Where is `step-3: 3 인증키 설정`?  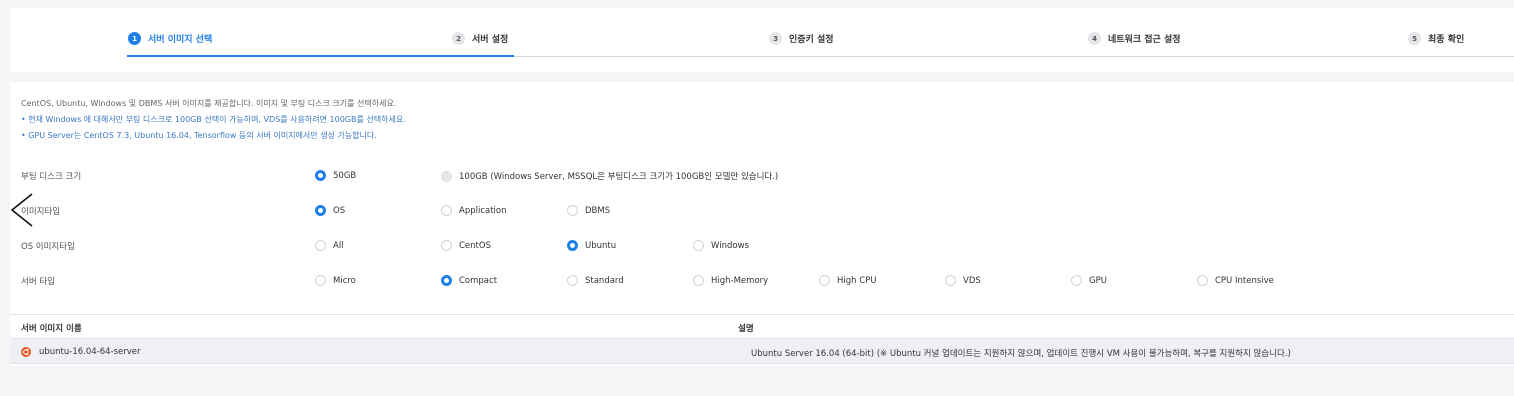
step-3: 3 인증키 설정 is located at coordinates (801, 38).